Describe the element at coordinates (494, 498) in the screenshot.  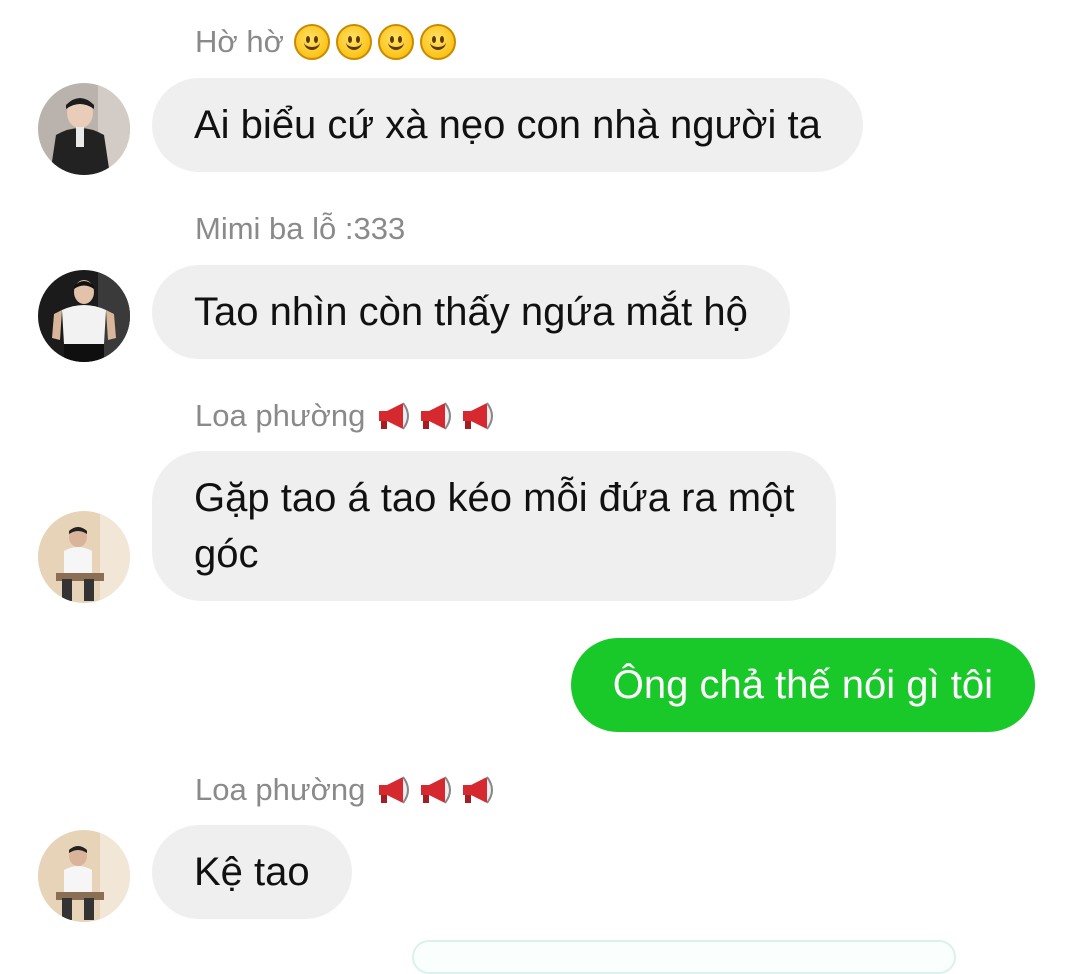
I see `message-text-line: Gặp tao á tao kéo mỗi đứa ra một` at that location.